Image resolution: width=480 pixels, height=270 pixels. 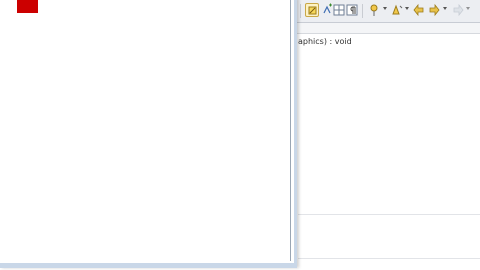 What do you see at coordinates (458, 10) in the screenshot?
I see `forward-disabled-icon` at bounding box center [458, 10].